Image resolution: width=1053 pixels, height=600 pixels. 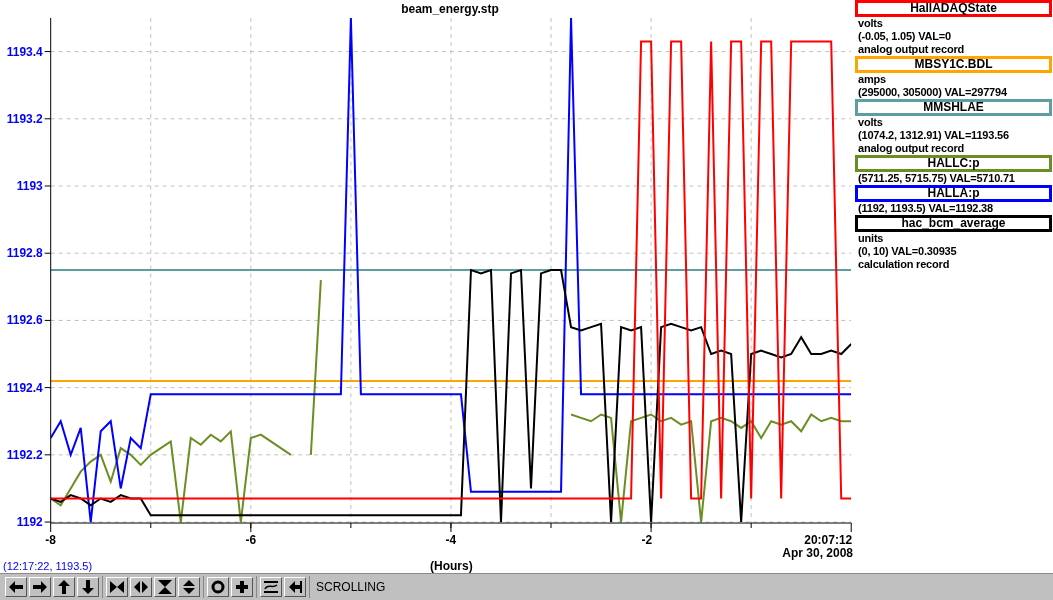 What do you see at coordinates (24, 454) in the screenshot?
I see `y-tick-label: 1192.2` at bounding box center [24, 454].